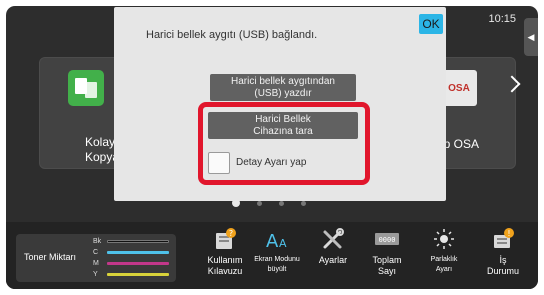 The image size is (544, 295). I want to click on job-status-button: ! İş Durumu, so click(503, 256).